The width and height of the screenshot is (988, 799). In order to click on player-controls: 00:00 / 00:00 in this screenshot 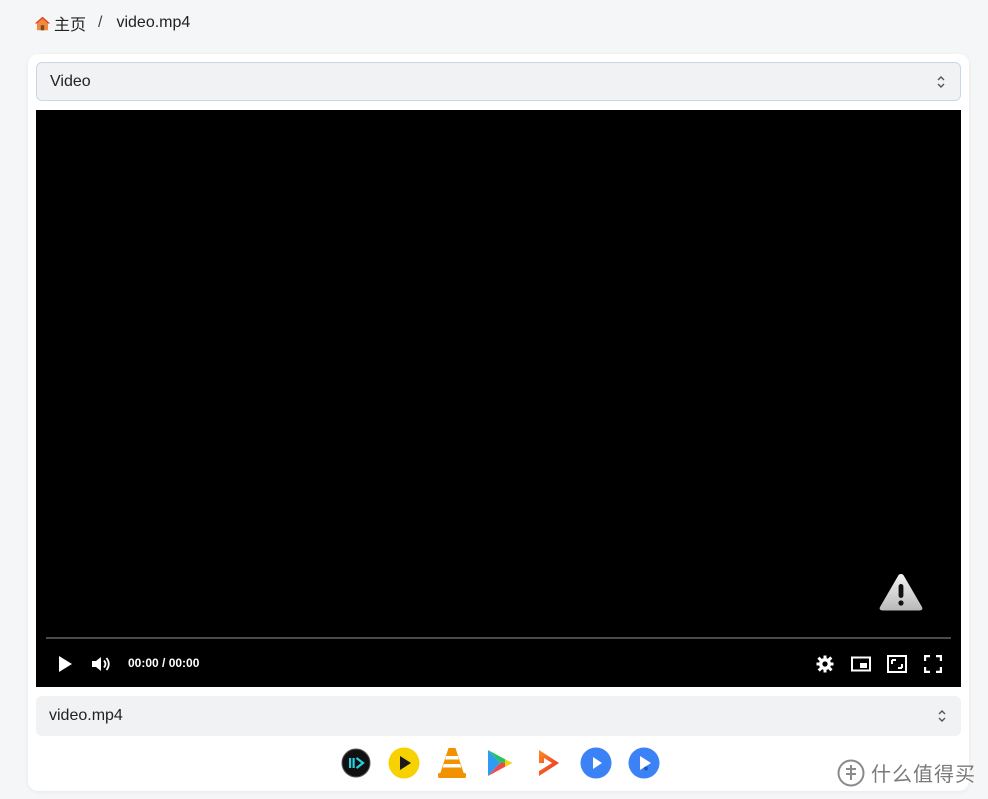, I will do `click(498, 663)`.